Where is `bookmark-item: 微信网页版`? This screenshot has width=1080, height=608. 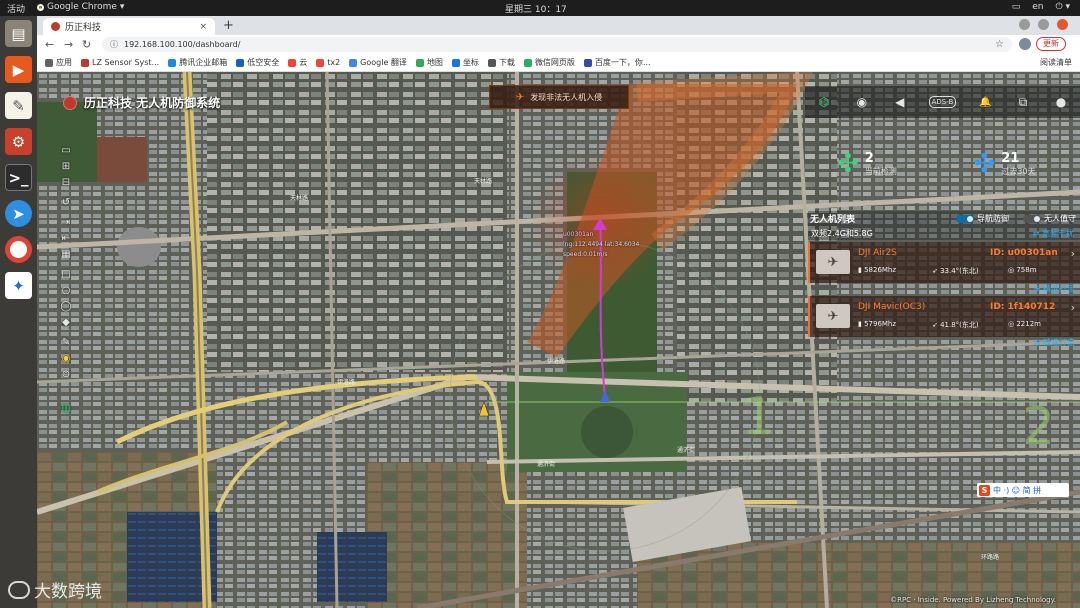 bookmark-item: 微信网页版 is located at coordinates (549, 62).